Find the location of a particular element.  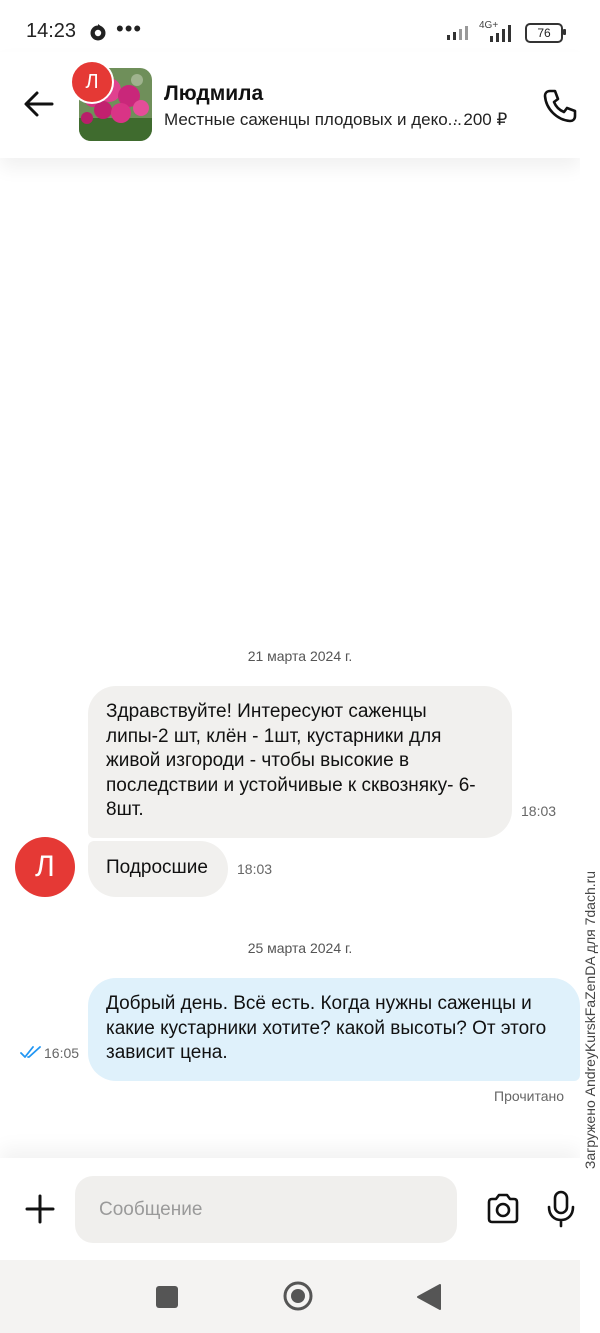

app-notification-icon is located at coordinates (98, 32).